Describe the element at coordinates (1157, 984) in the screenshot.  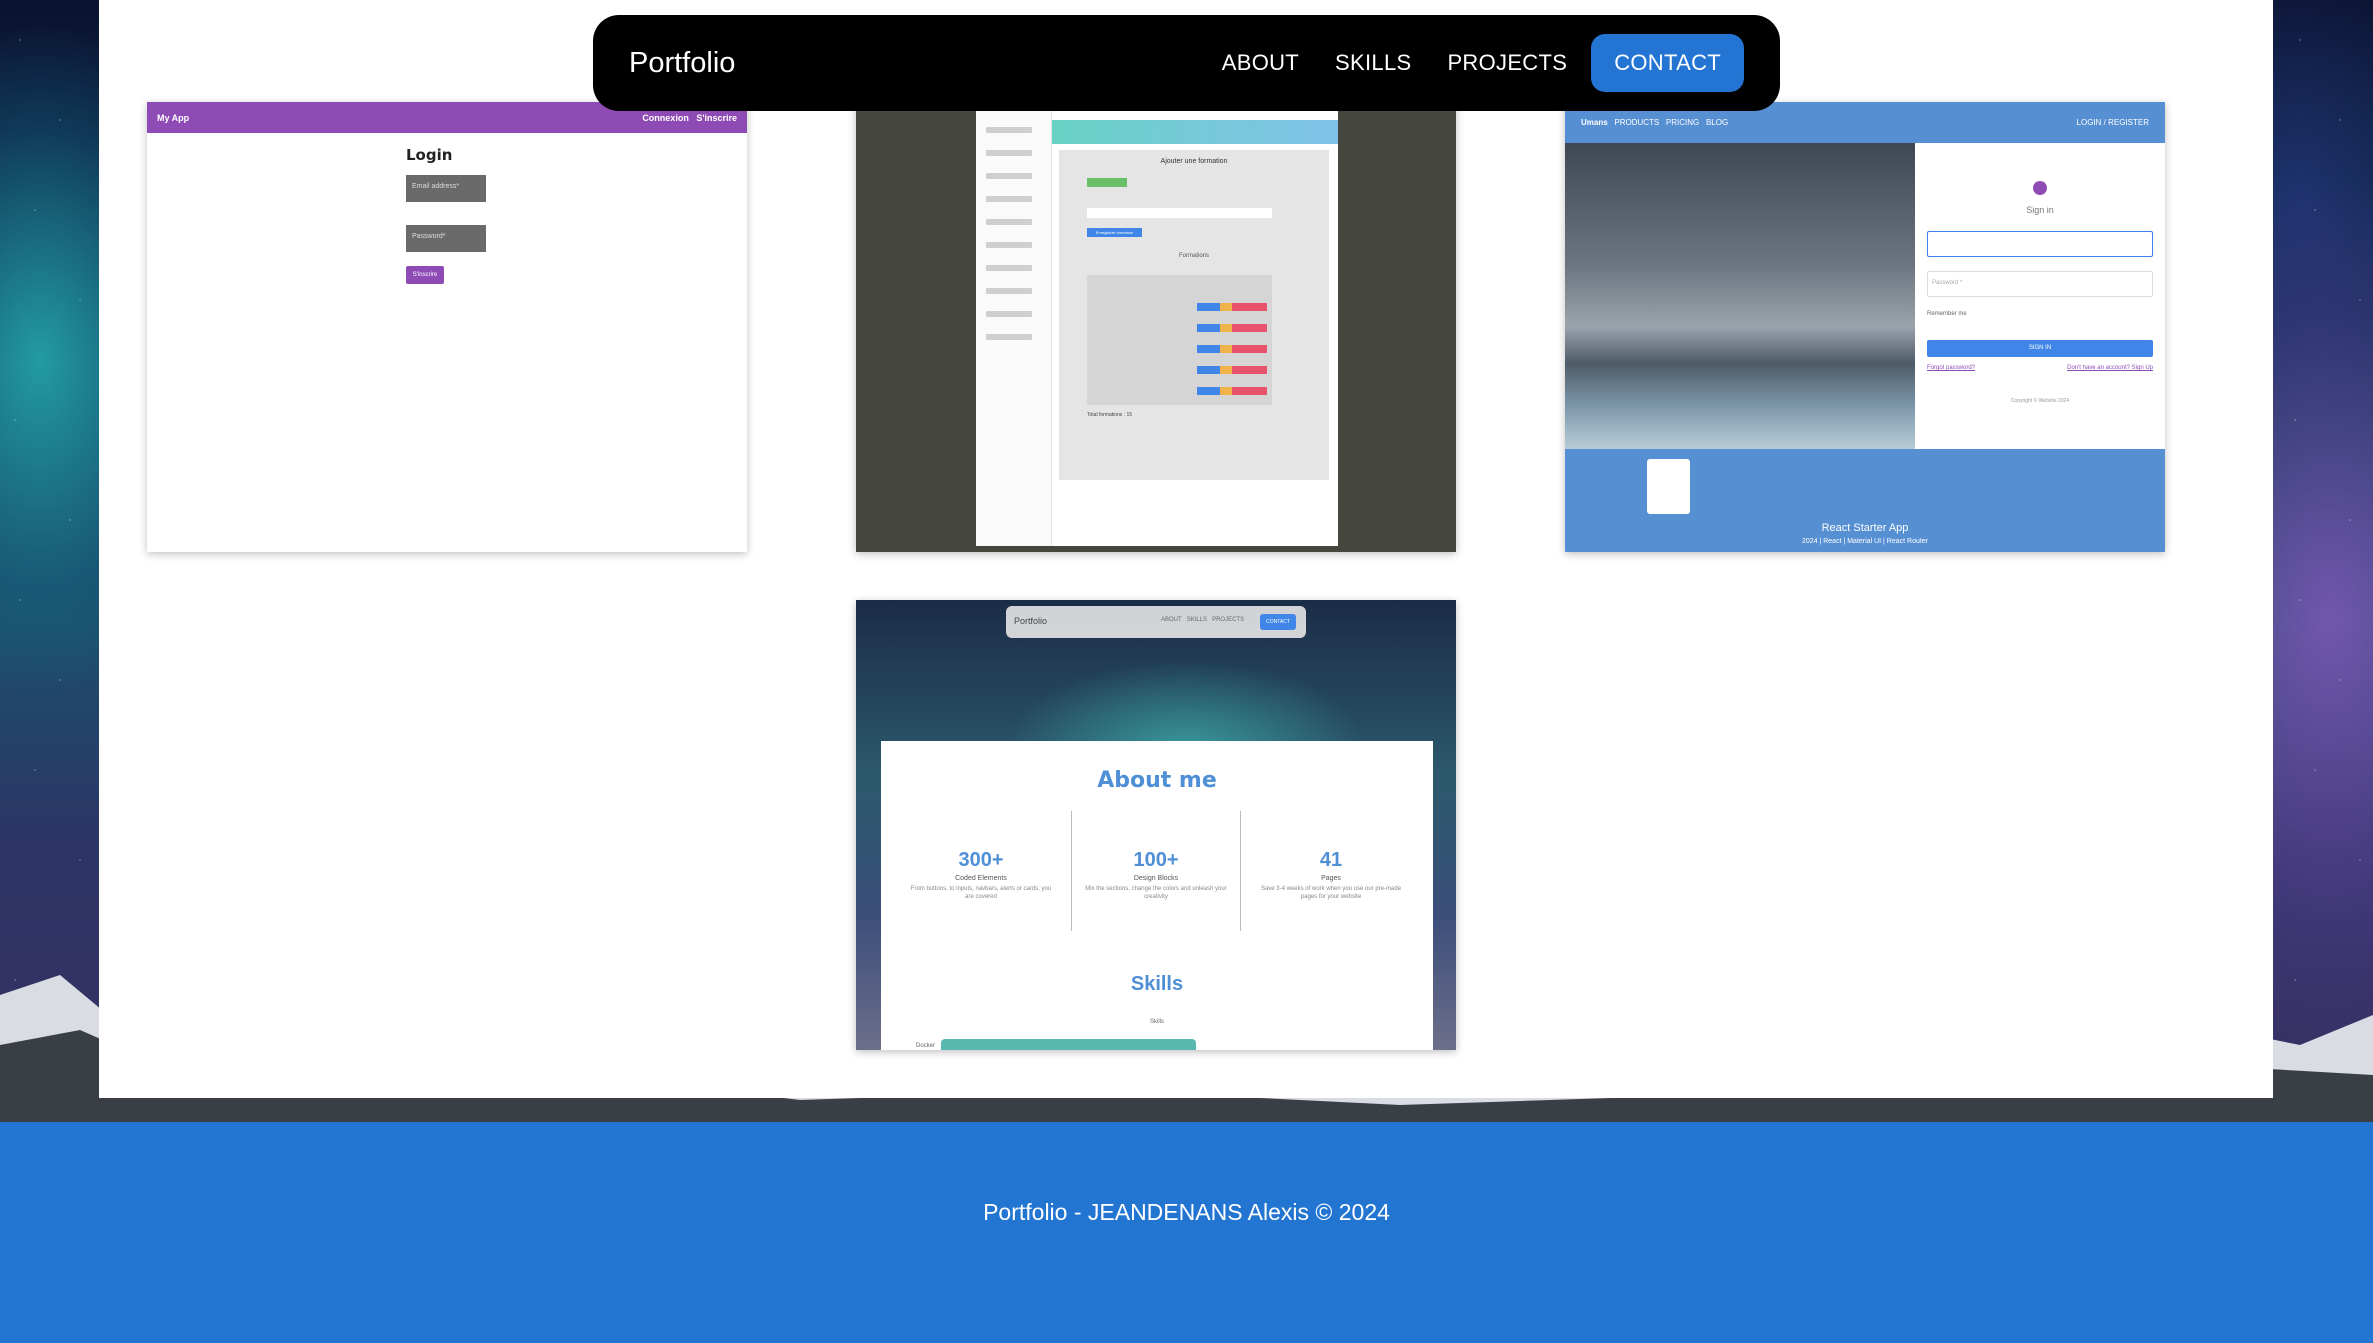
I see `thumb-skills-heading: Skills` at that location.